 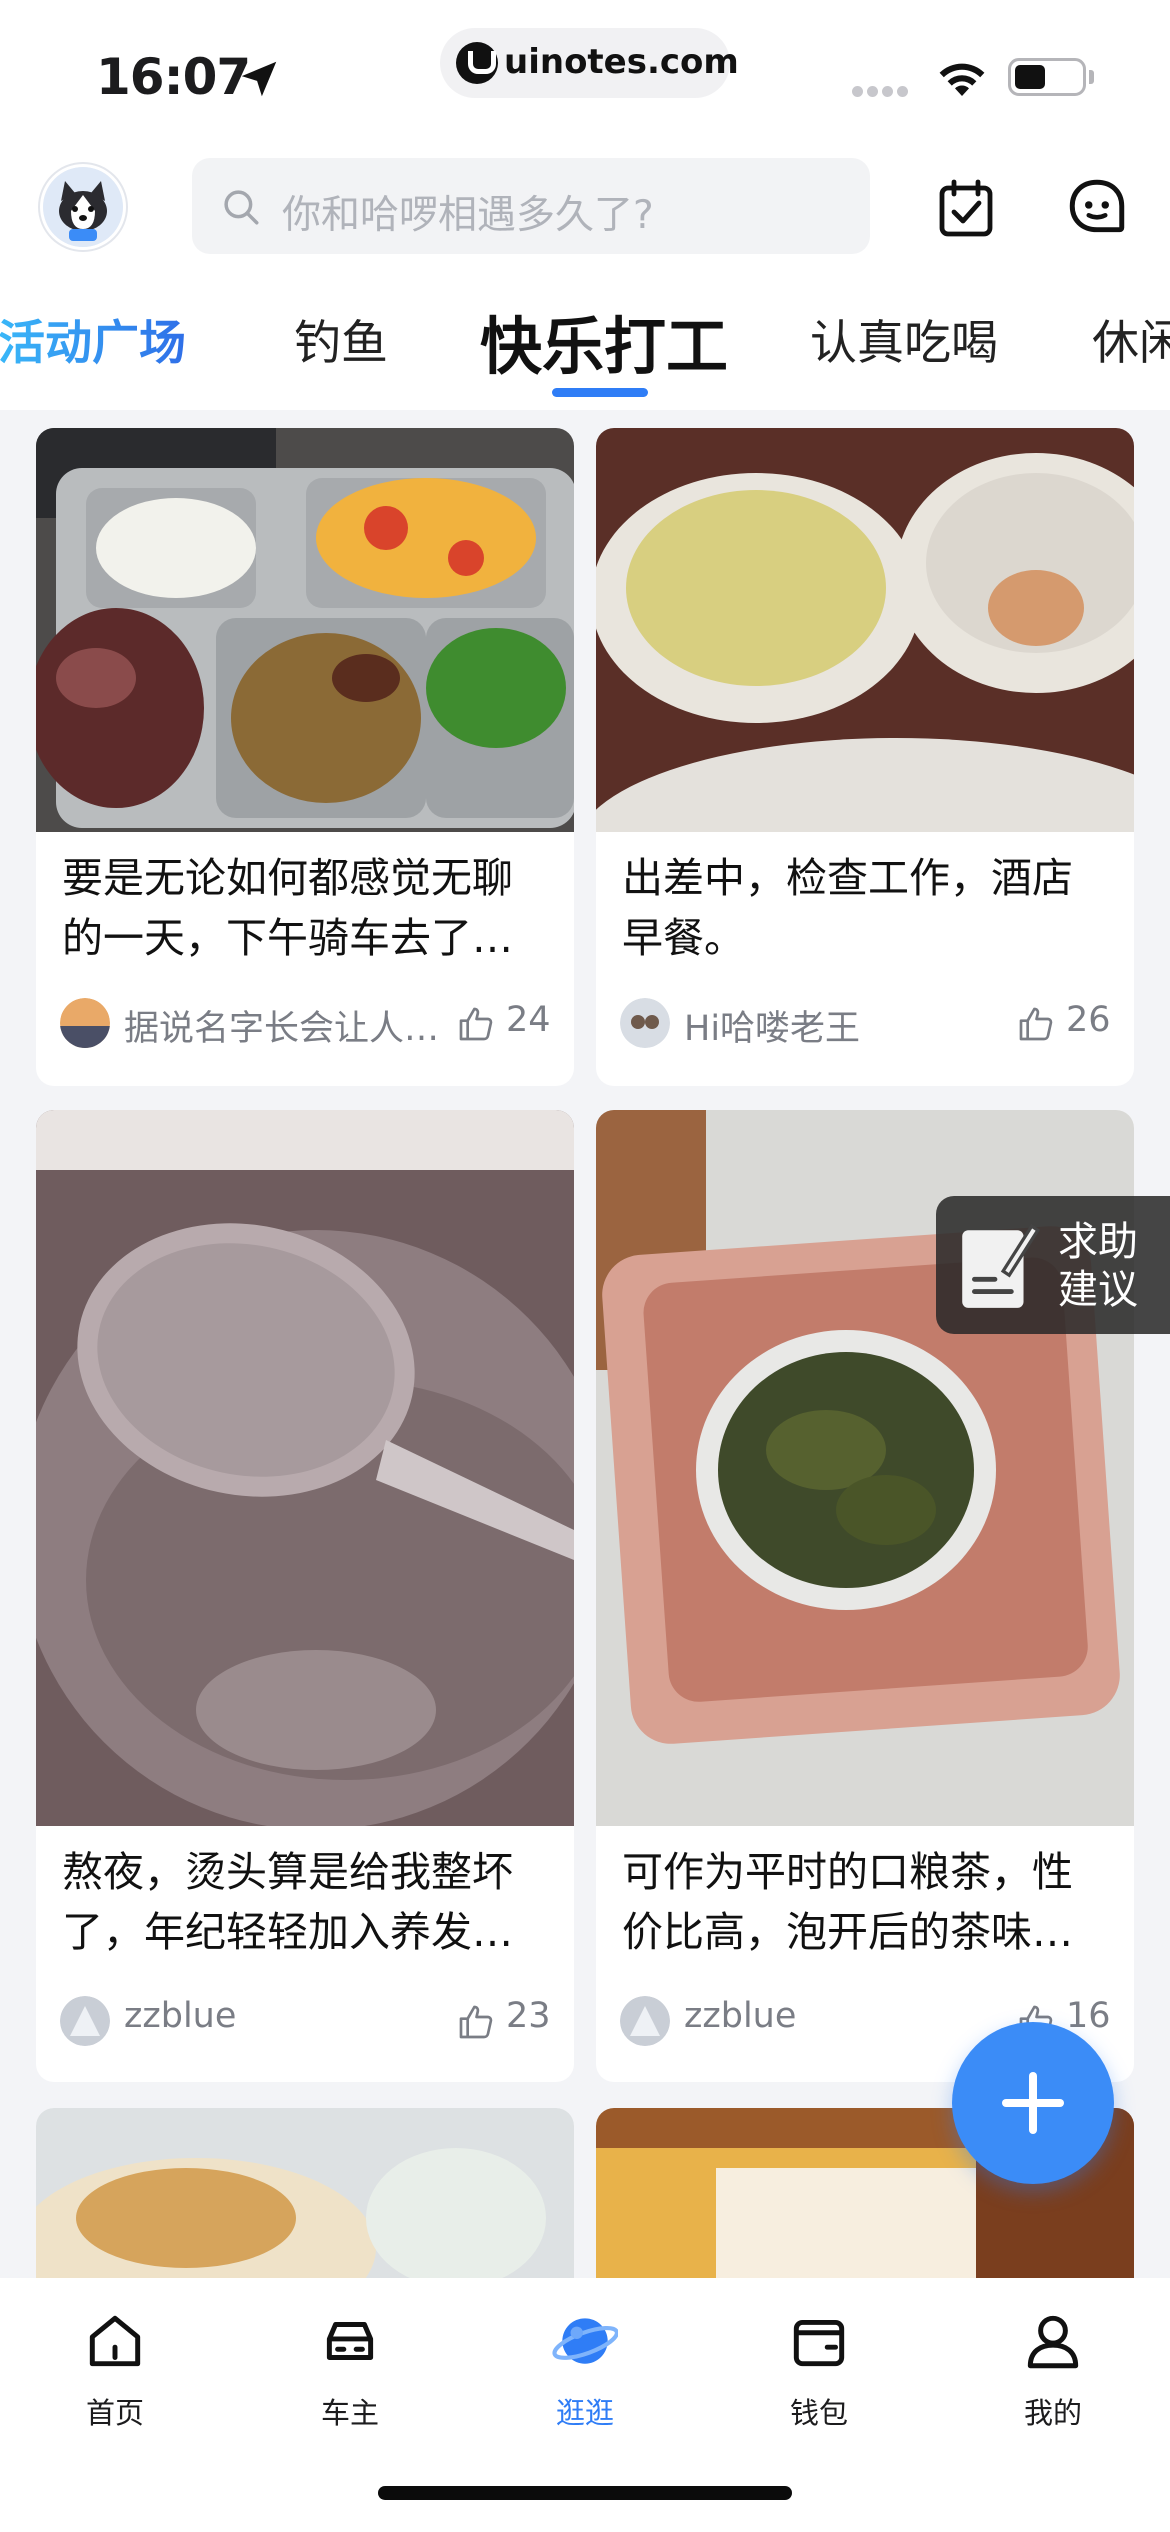 What do you see at coordinates (114, 2413) in the screenshot?
I see `nav-label: 首页` at bounding box center [114, 2413].